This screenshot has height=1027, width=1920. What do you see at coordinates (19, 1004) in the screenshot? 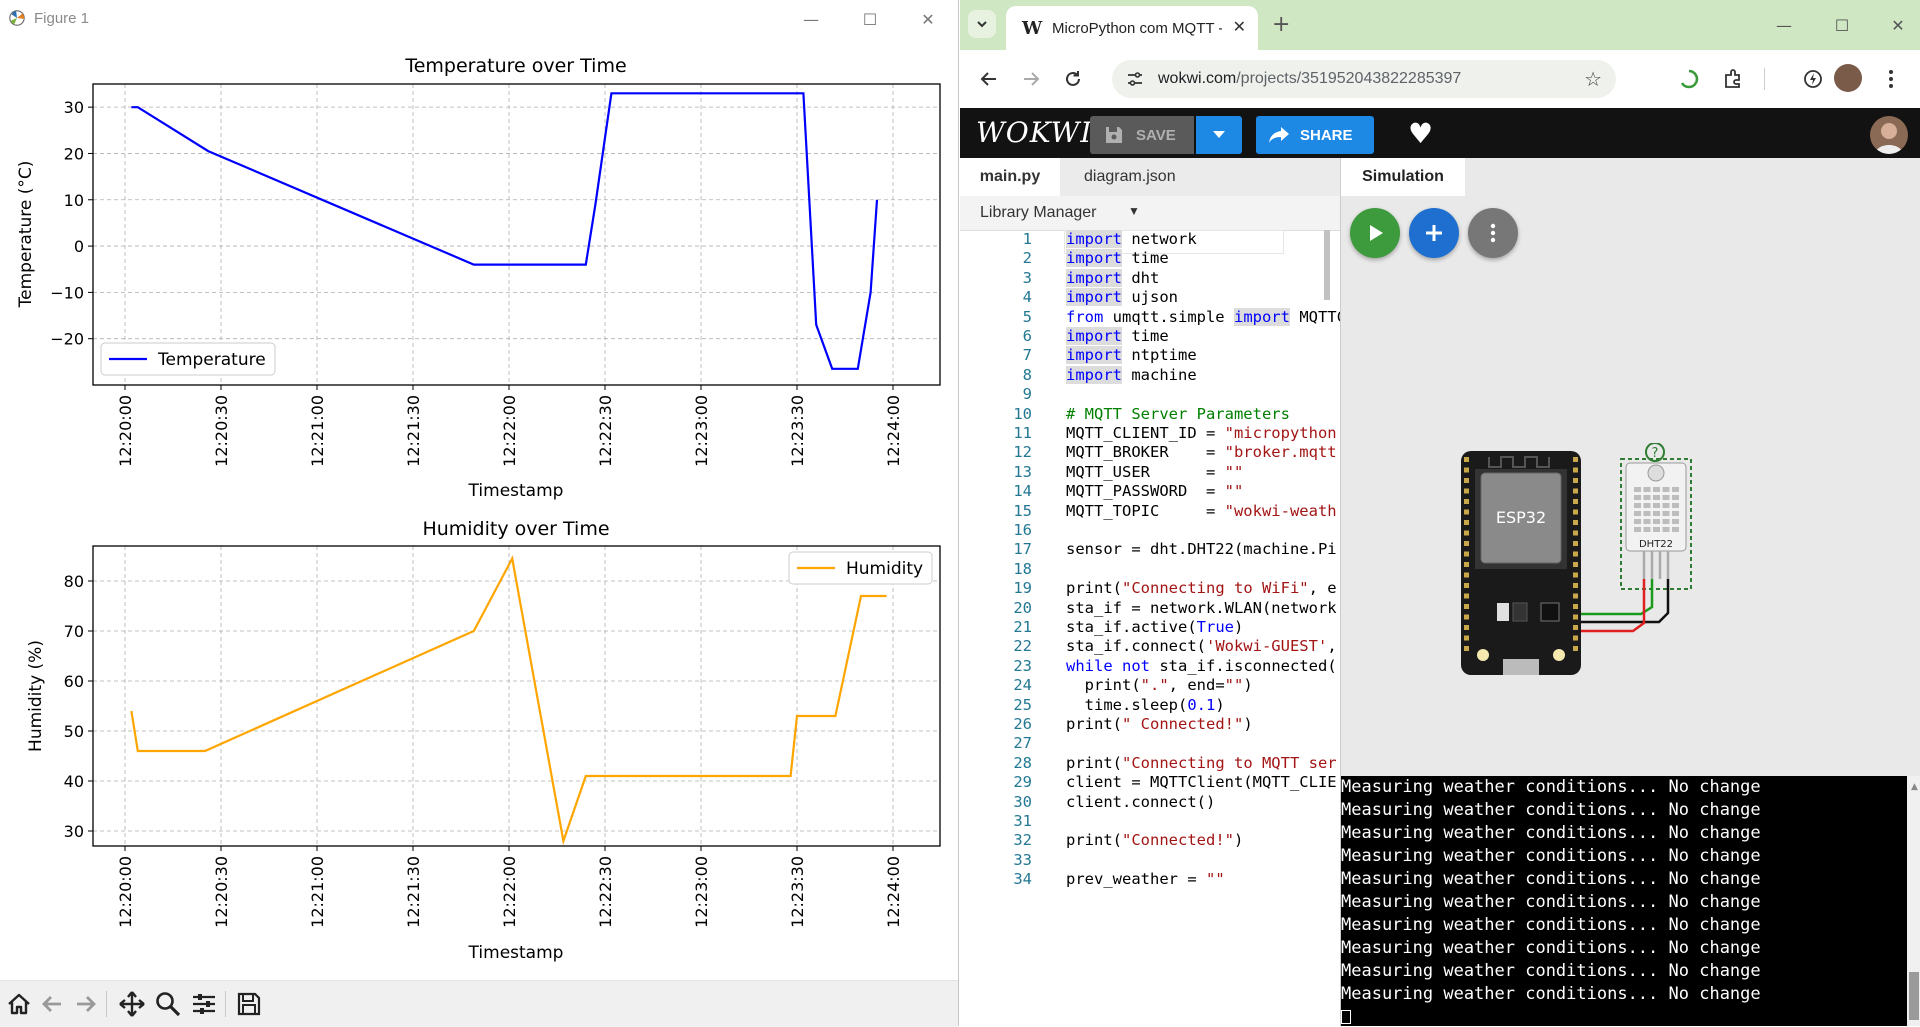
I see `home-icon` at bounding box center [19, 1004].